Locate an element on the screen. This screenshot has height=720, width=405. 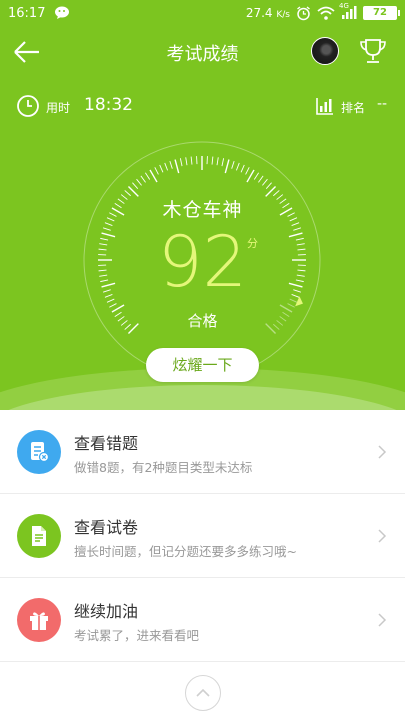
title-bar: 考试成绩 is located at coordinates (202, 52).